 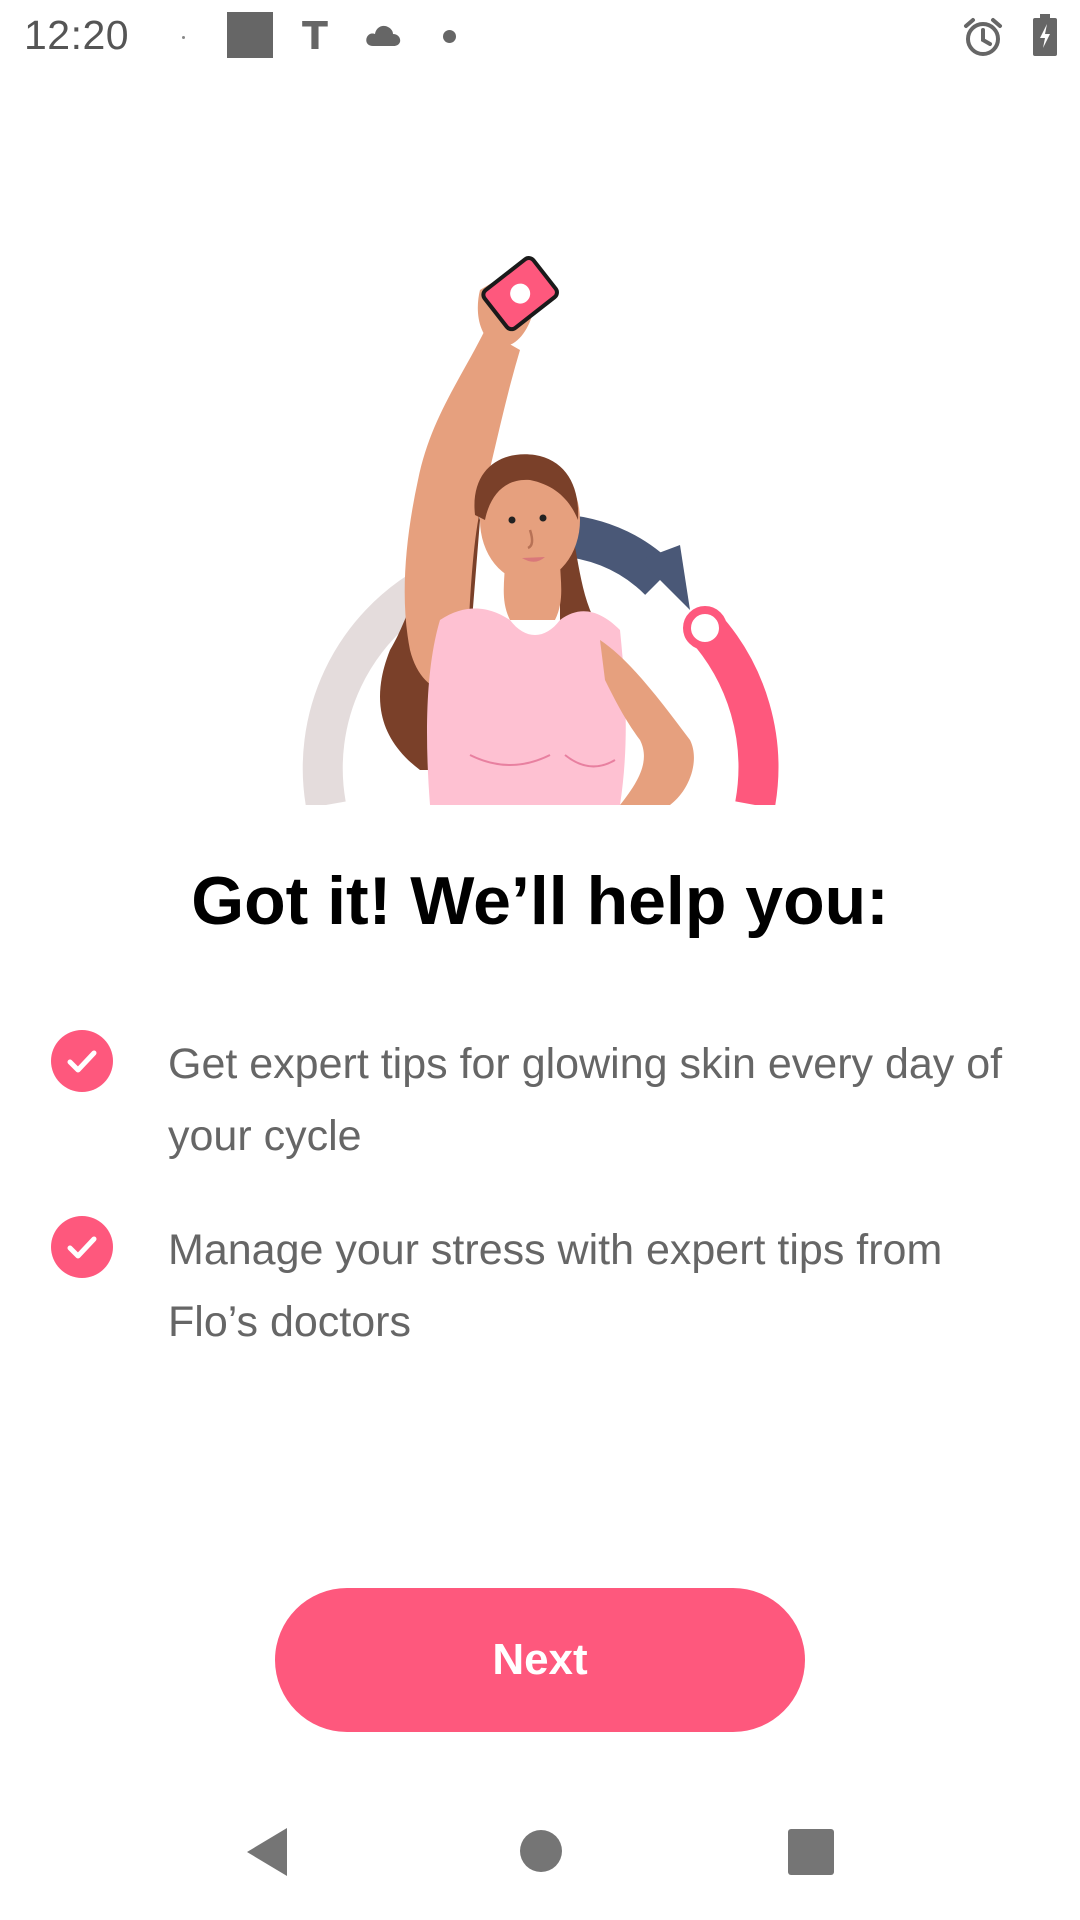 What do you see at coordinates (811, 1854) in the screenshot?
I see `recents-icon` at bounding box center [811, 1854].